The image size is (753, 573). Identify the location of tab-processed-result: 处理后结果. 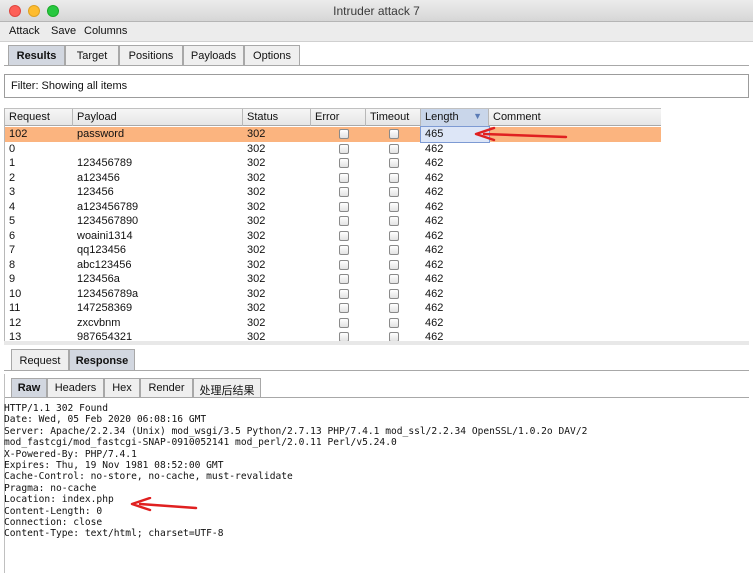
(227, 388).